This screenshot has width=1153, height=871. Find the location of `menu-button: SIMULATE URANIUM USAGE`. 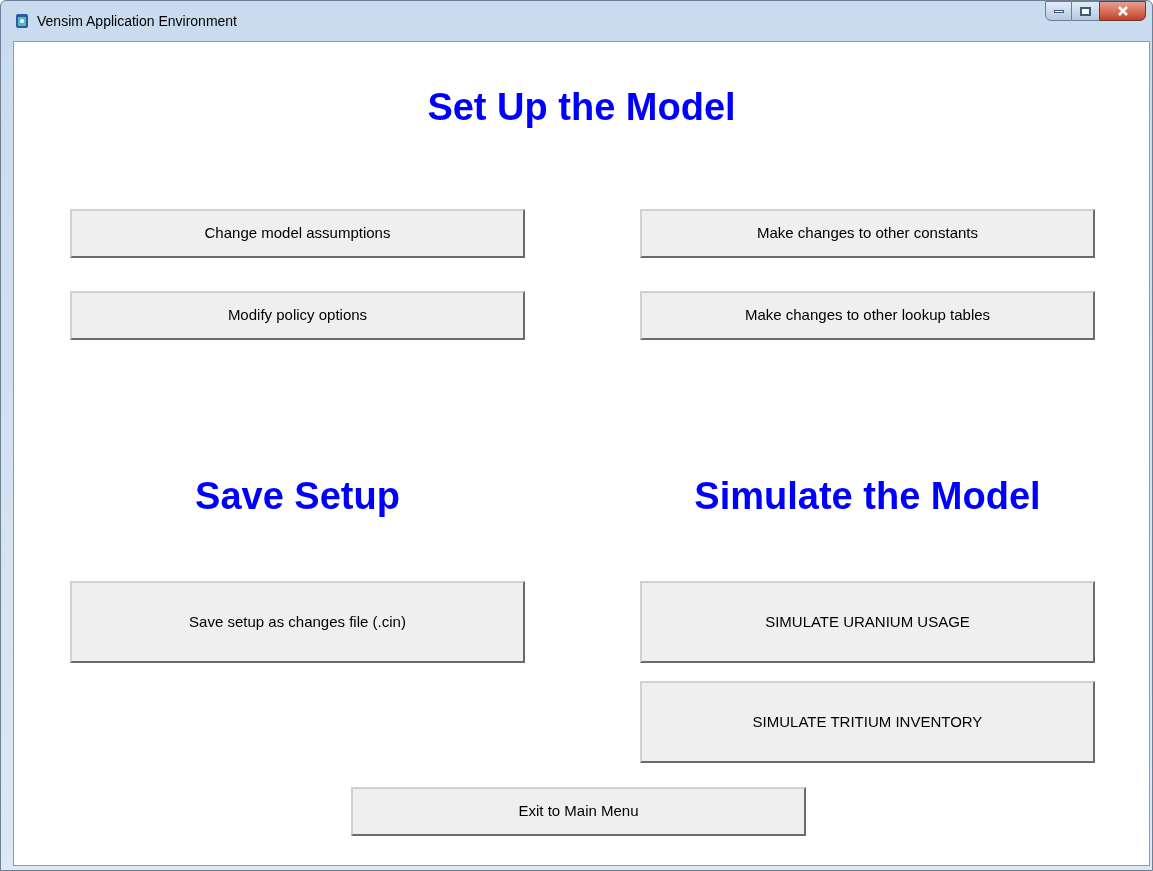

menu-button: SIMULATE URANIUM USAGE is located at coordinates (867, 622).